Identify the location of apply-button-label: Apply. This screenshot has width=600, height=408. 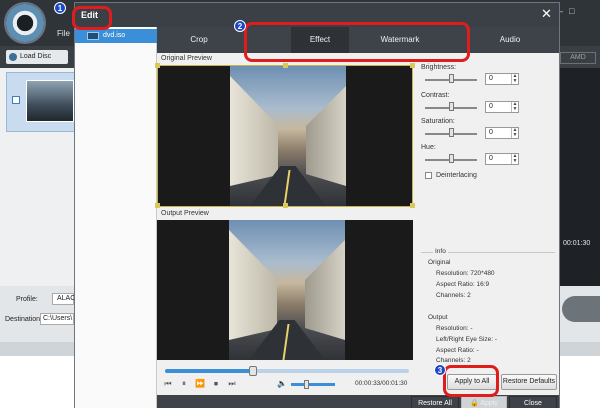
(489, 403).